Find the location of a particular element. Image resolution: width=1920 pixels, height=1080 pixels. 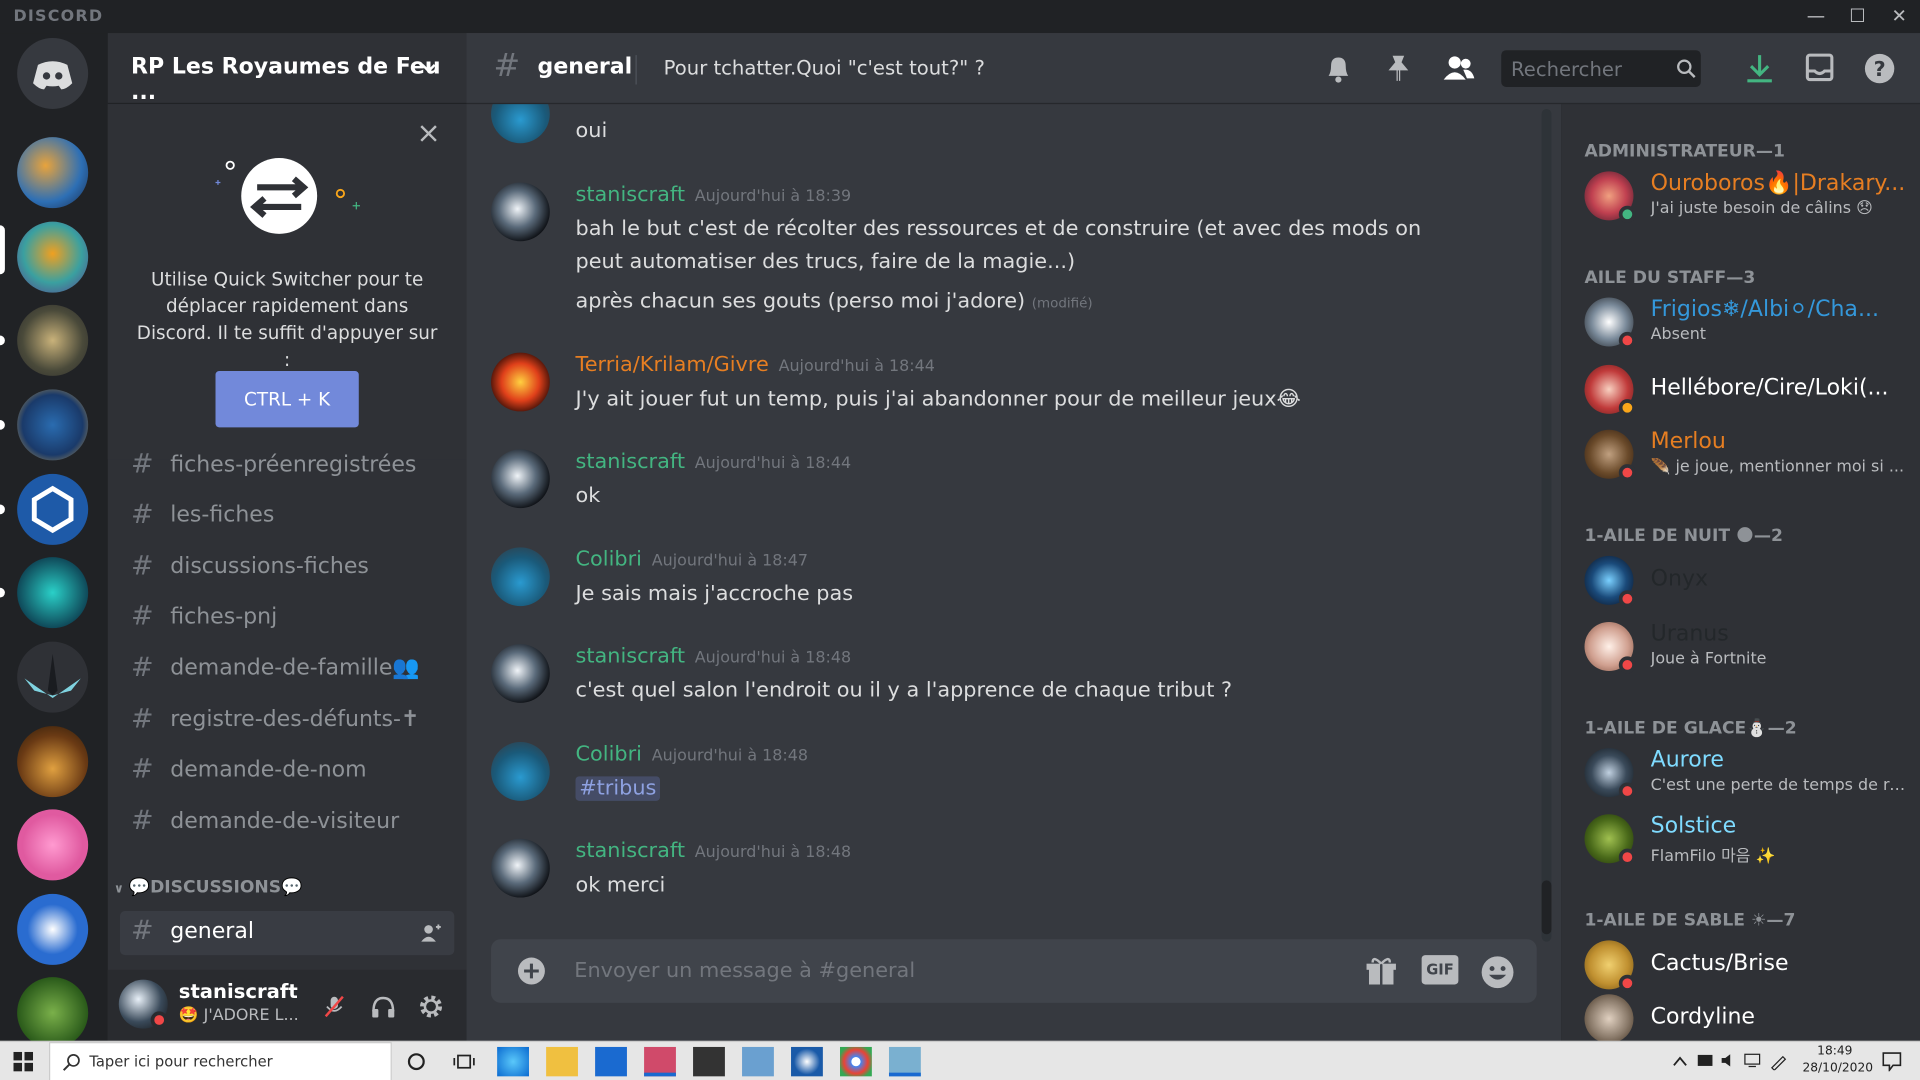

shopping-bag-icon is located at coordinates (709, 1061).